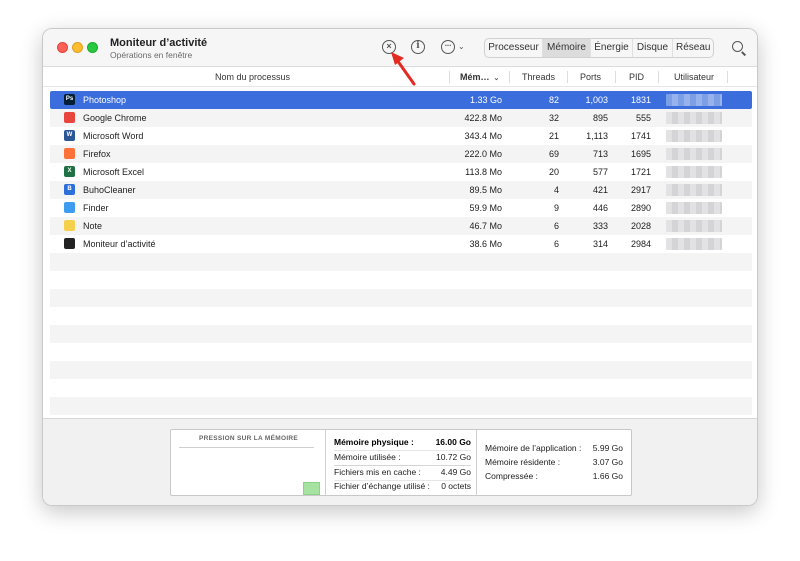 This screenshot has width=800, height=561. What do you see at coordinates (115, 118) in the screenshot?
I see `process-name: Google Chrome` at bounding box center [115, 118].